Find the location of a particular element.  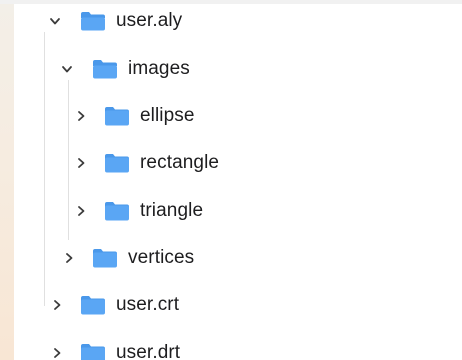

tree-item-label: triangle is located at coordinates (172, 210).